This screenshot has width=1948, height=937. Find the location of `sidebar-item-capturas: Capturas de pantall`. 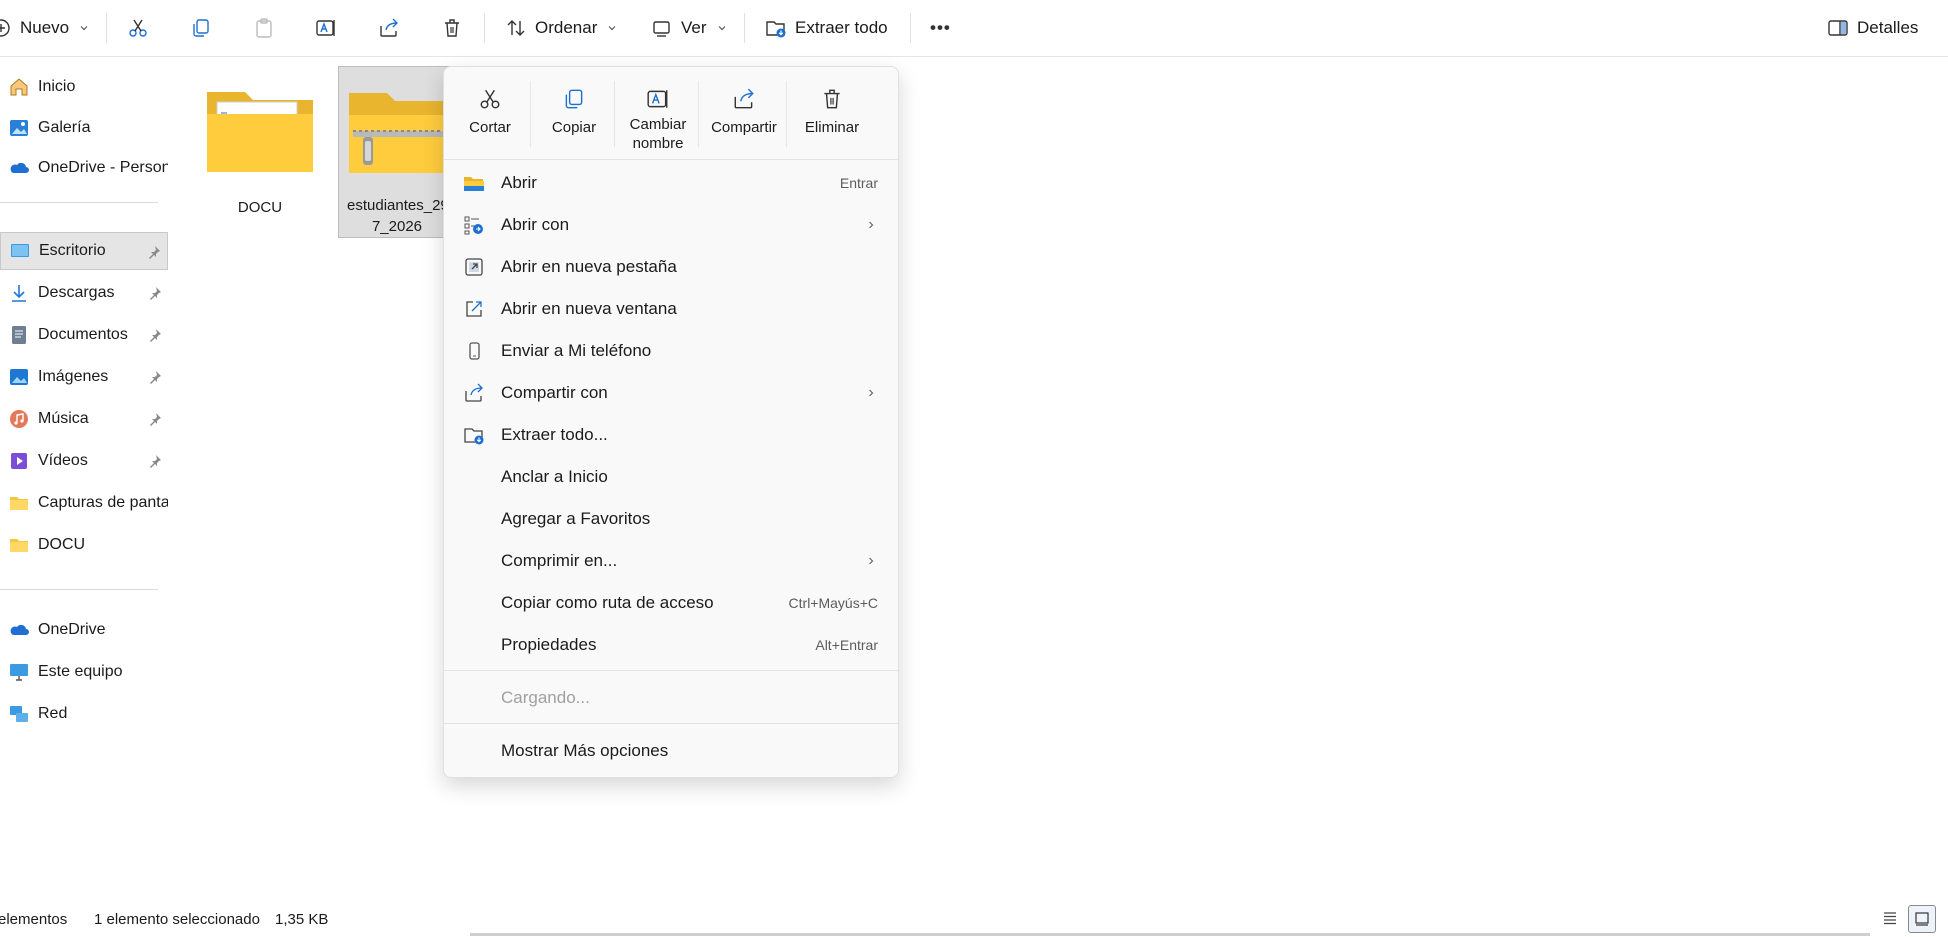

sidebar-item-capturas: Capturas de pantall is located at coordinates (84, 503).